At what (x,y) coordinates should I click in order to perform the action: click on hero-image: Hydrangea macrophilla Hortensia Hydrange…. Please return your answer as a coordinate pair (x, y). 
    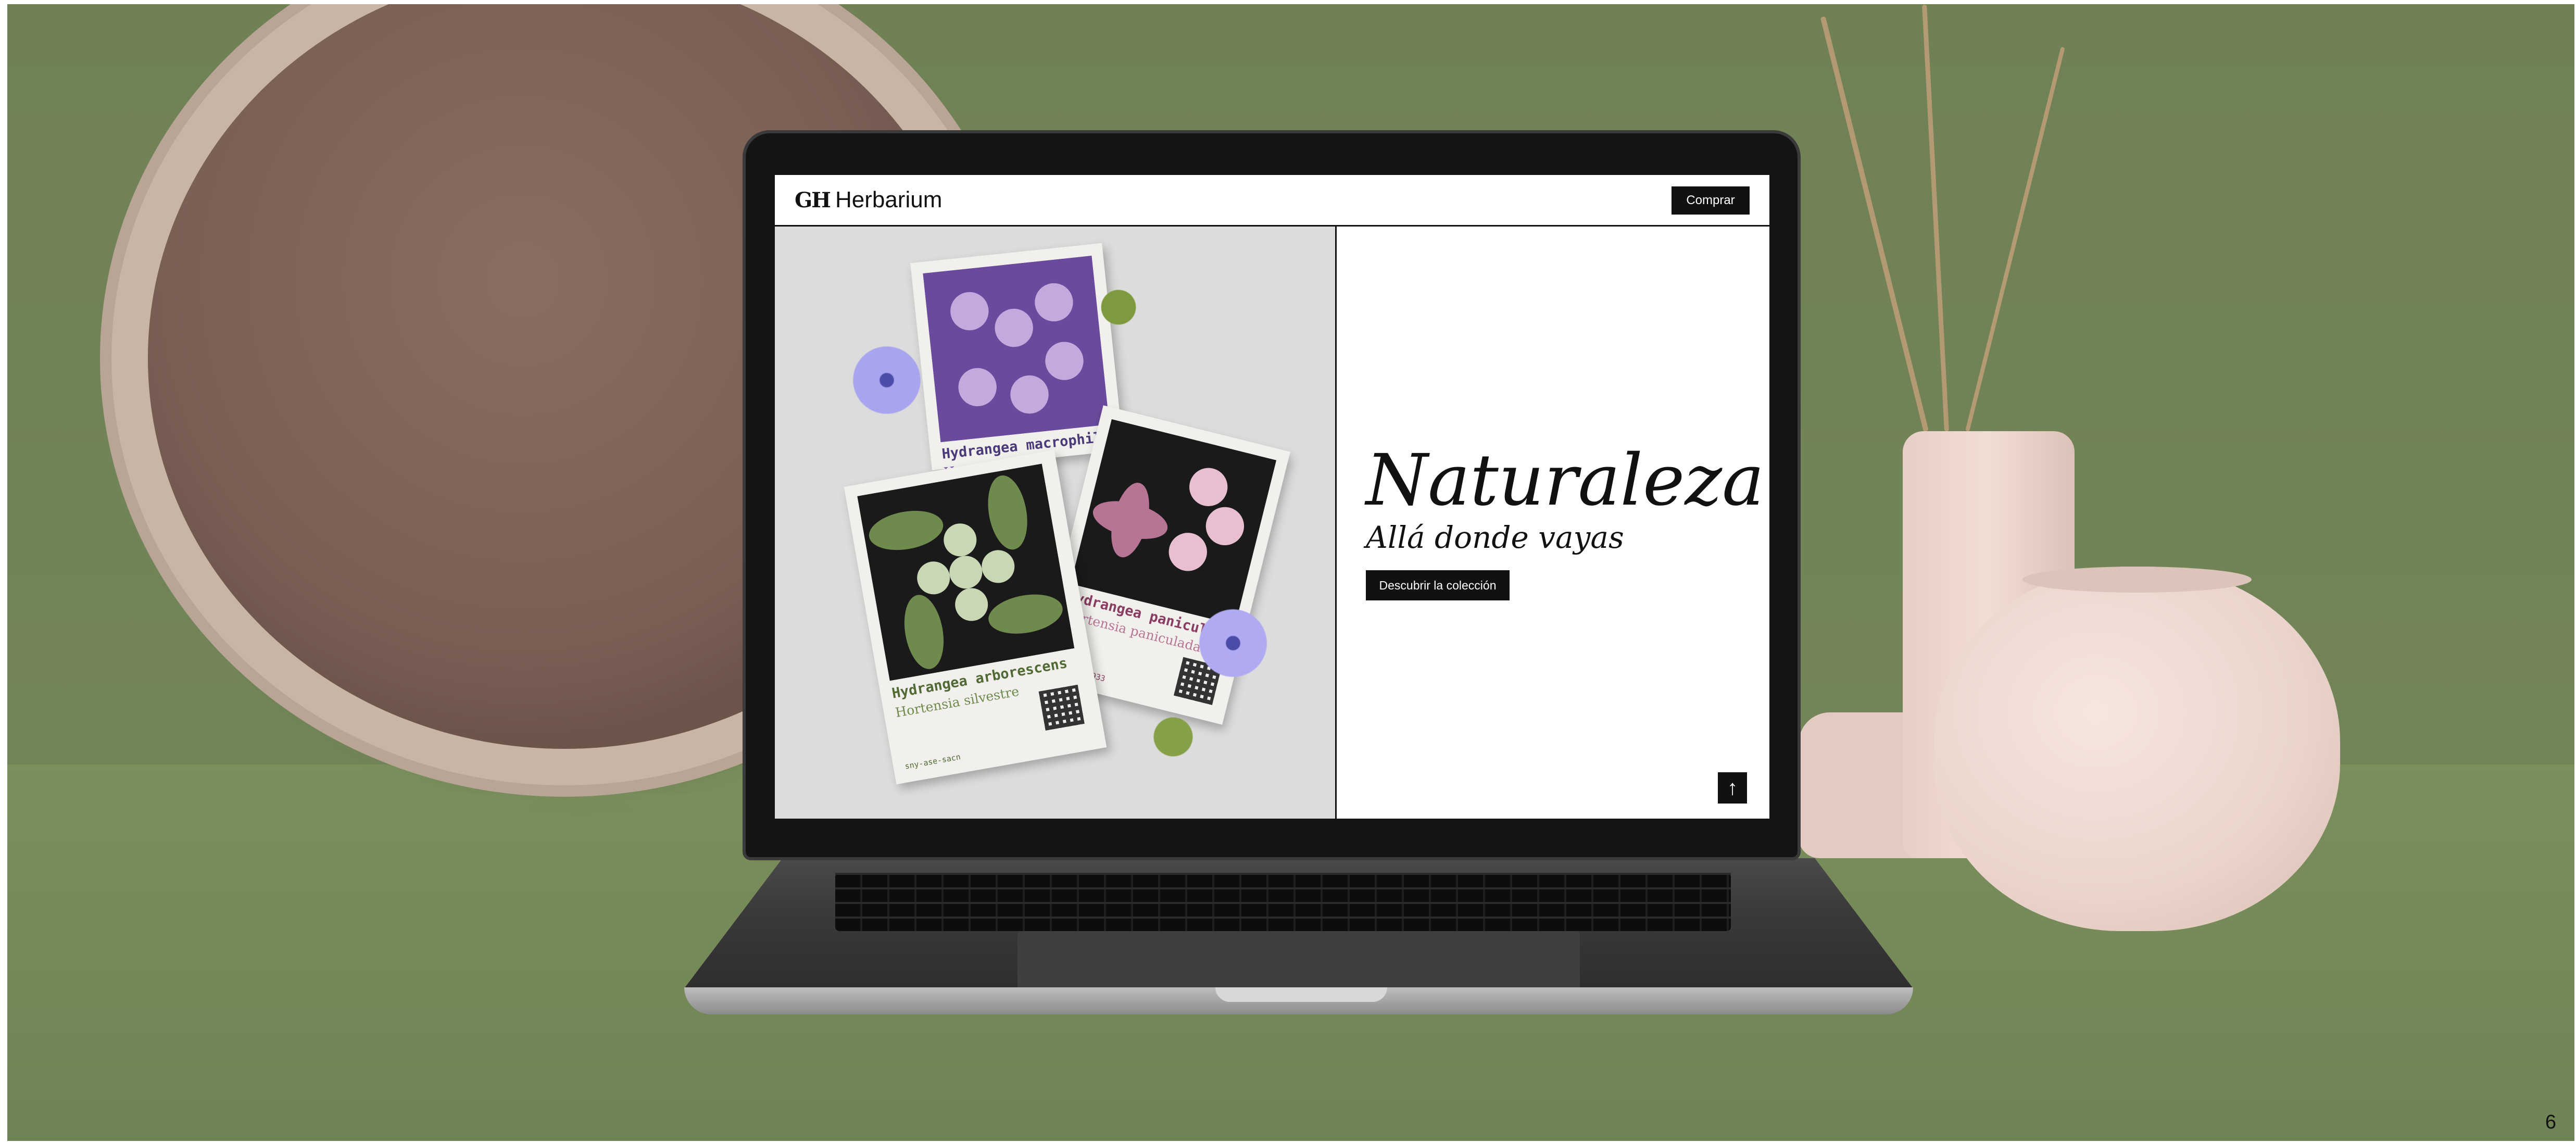
    Looking at the image, I should click on (1056, 523).